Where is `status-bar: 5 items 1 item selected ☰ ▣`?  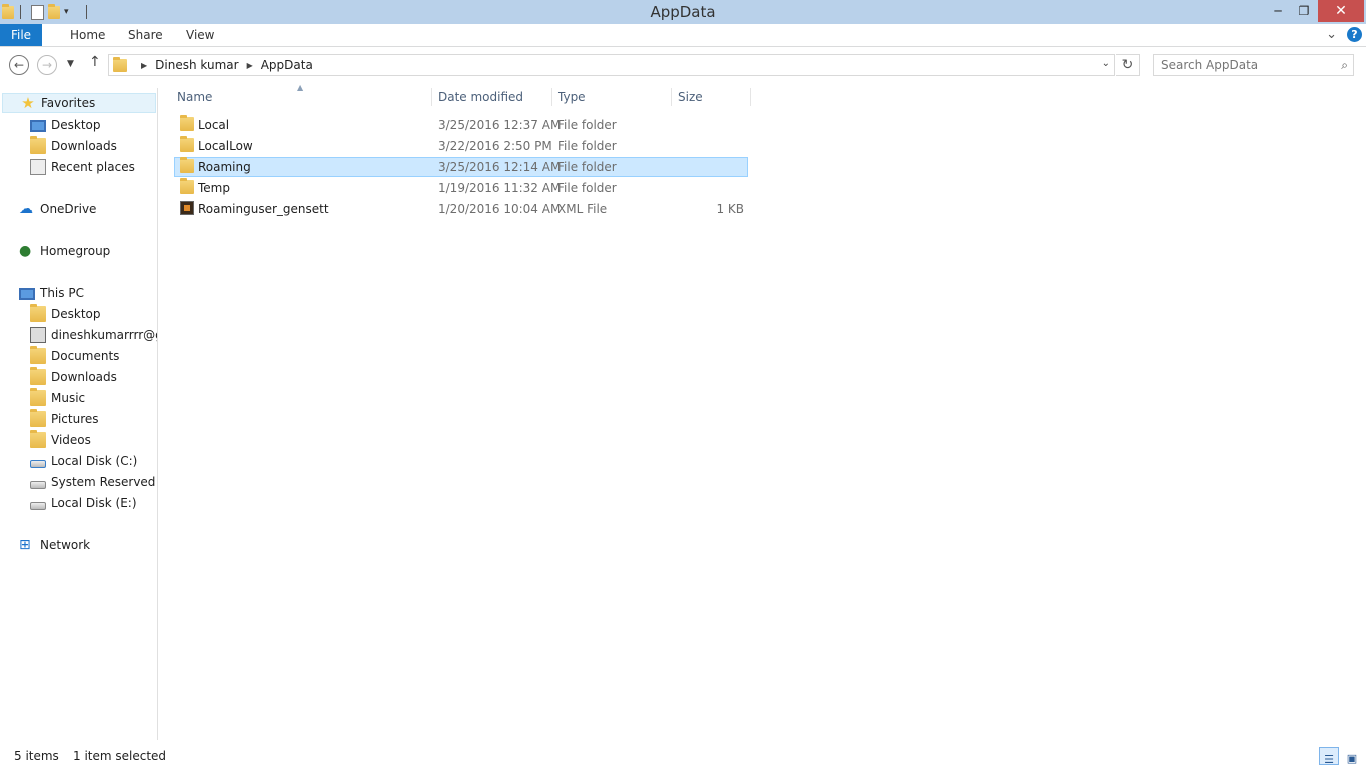
status-bar: 5 items 1 item selected ☰ ▣ is located at coordinates (683, 756).